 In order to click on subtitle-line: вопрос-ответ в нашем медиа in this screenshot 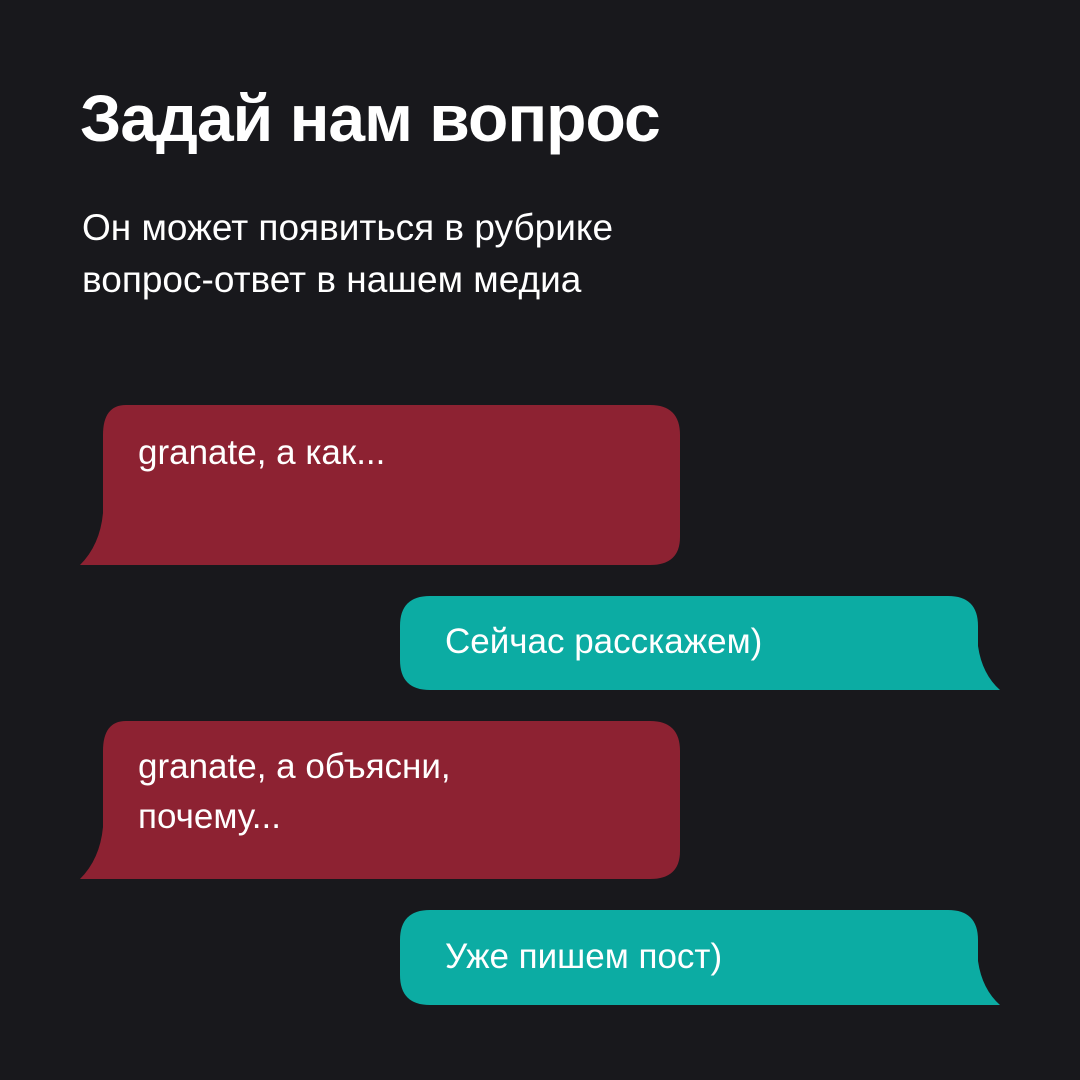, I will do `click(332, 279)`.